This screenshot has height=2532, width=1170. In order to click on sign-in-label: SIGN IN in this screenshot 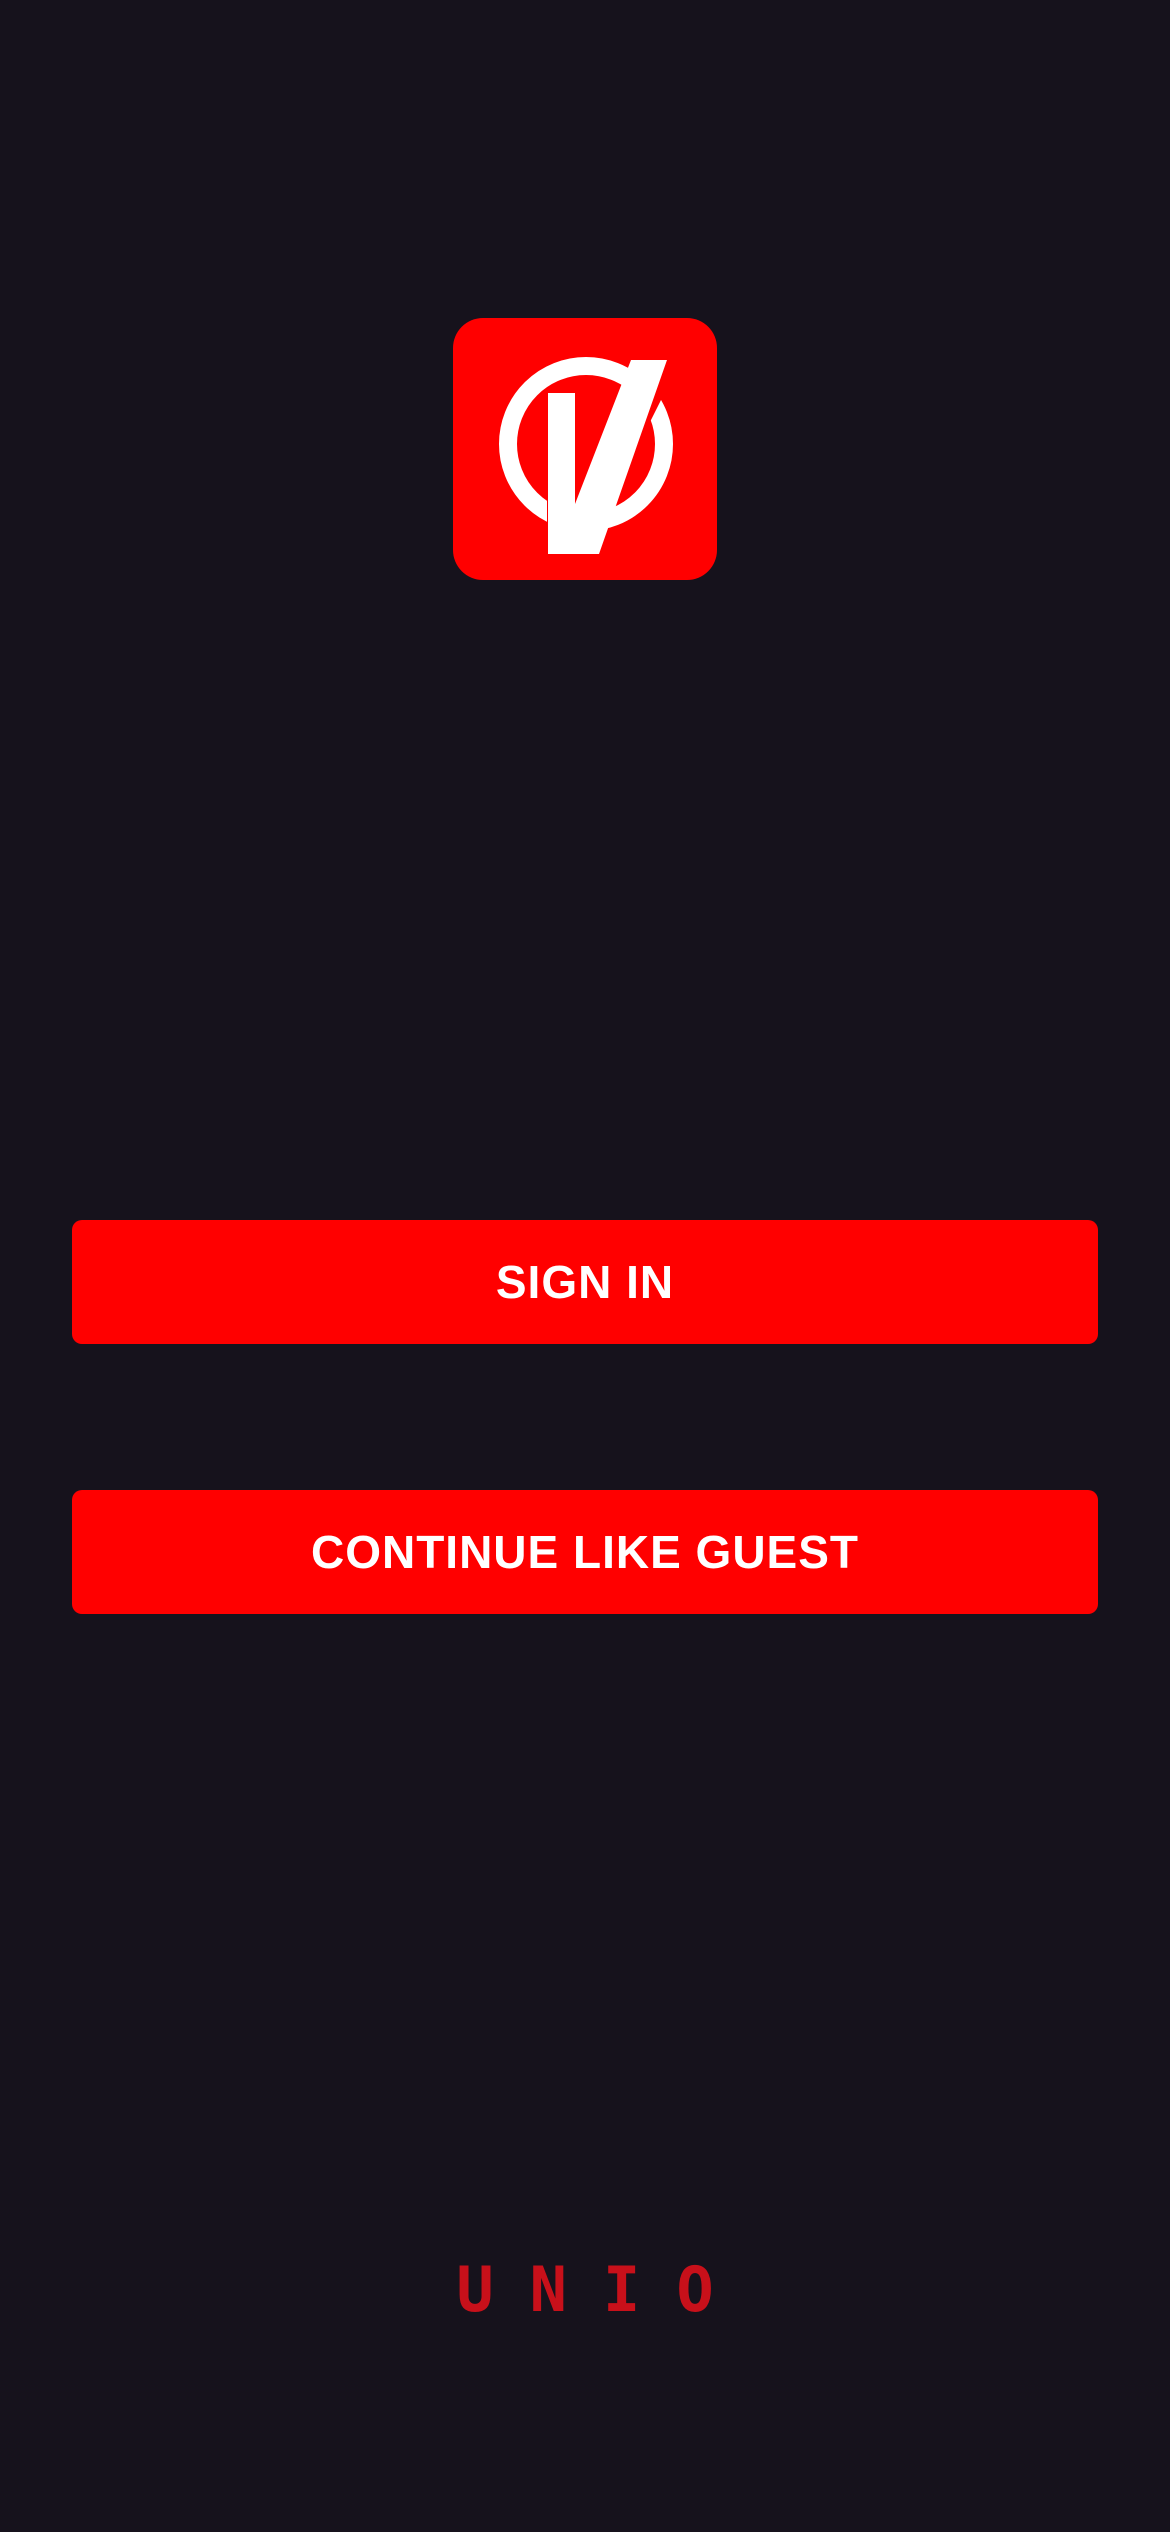, I will do `click(585, 1282)`.